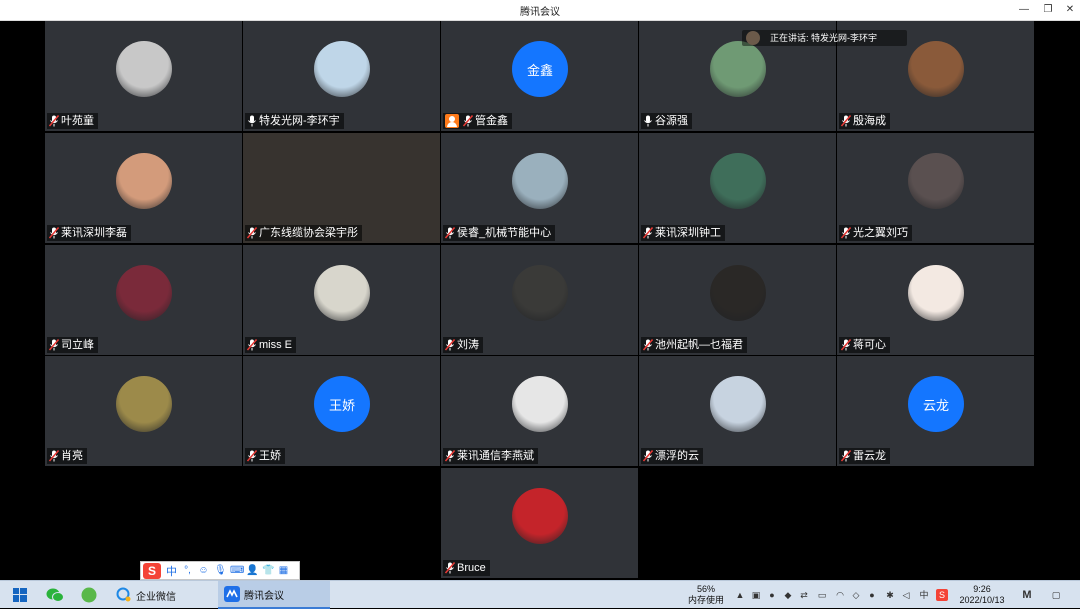 The height and width of the screenshot is (609, 1080). Describe the element at coordinates (539, 411) in the screenshot. I see `participant-tile: 莱讯通信李燕斌` at that location.